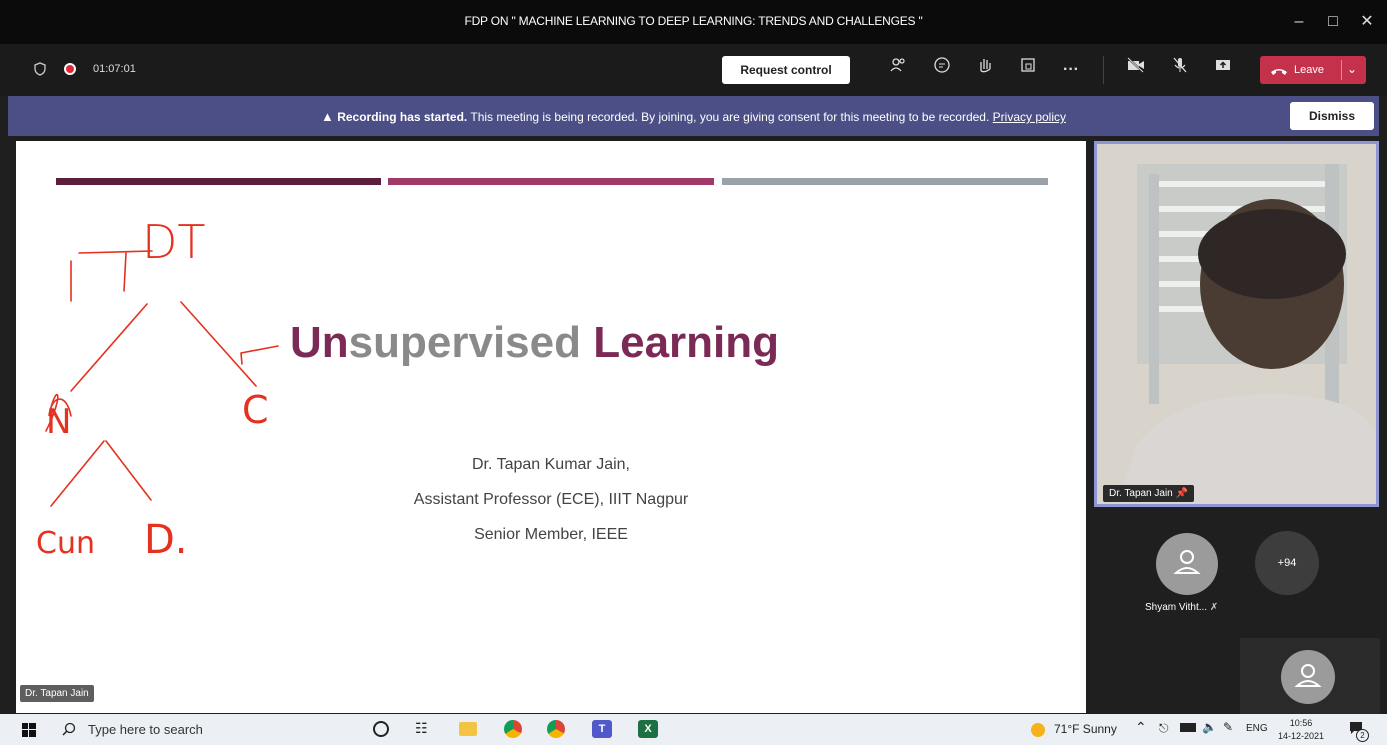  I want to click on weather-text: 71°F Sunny, so click(1085, 729).